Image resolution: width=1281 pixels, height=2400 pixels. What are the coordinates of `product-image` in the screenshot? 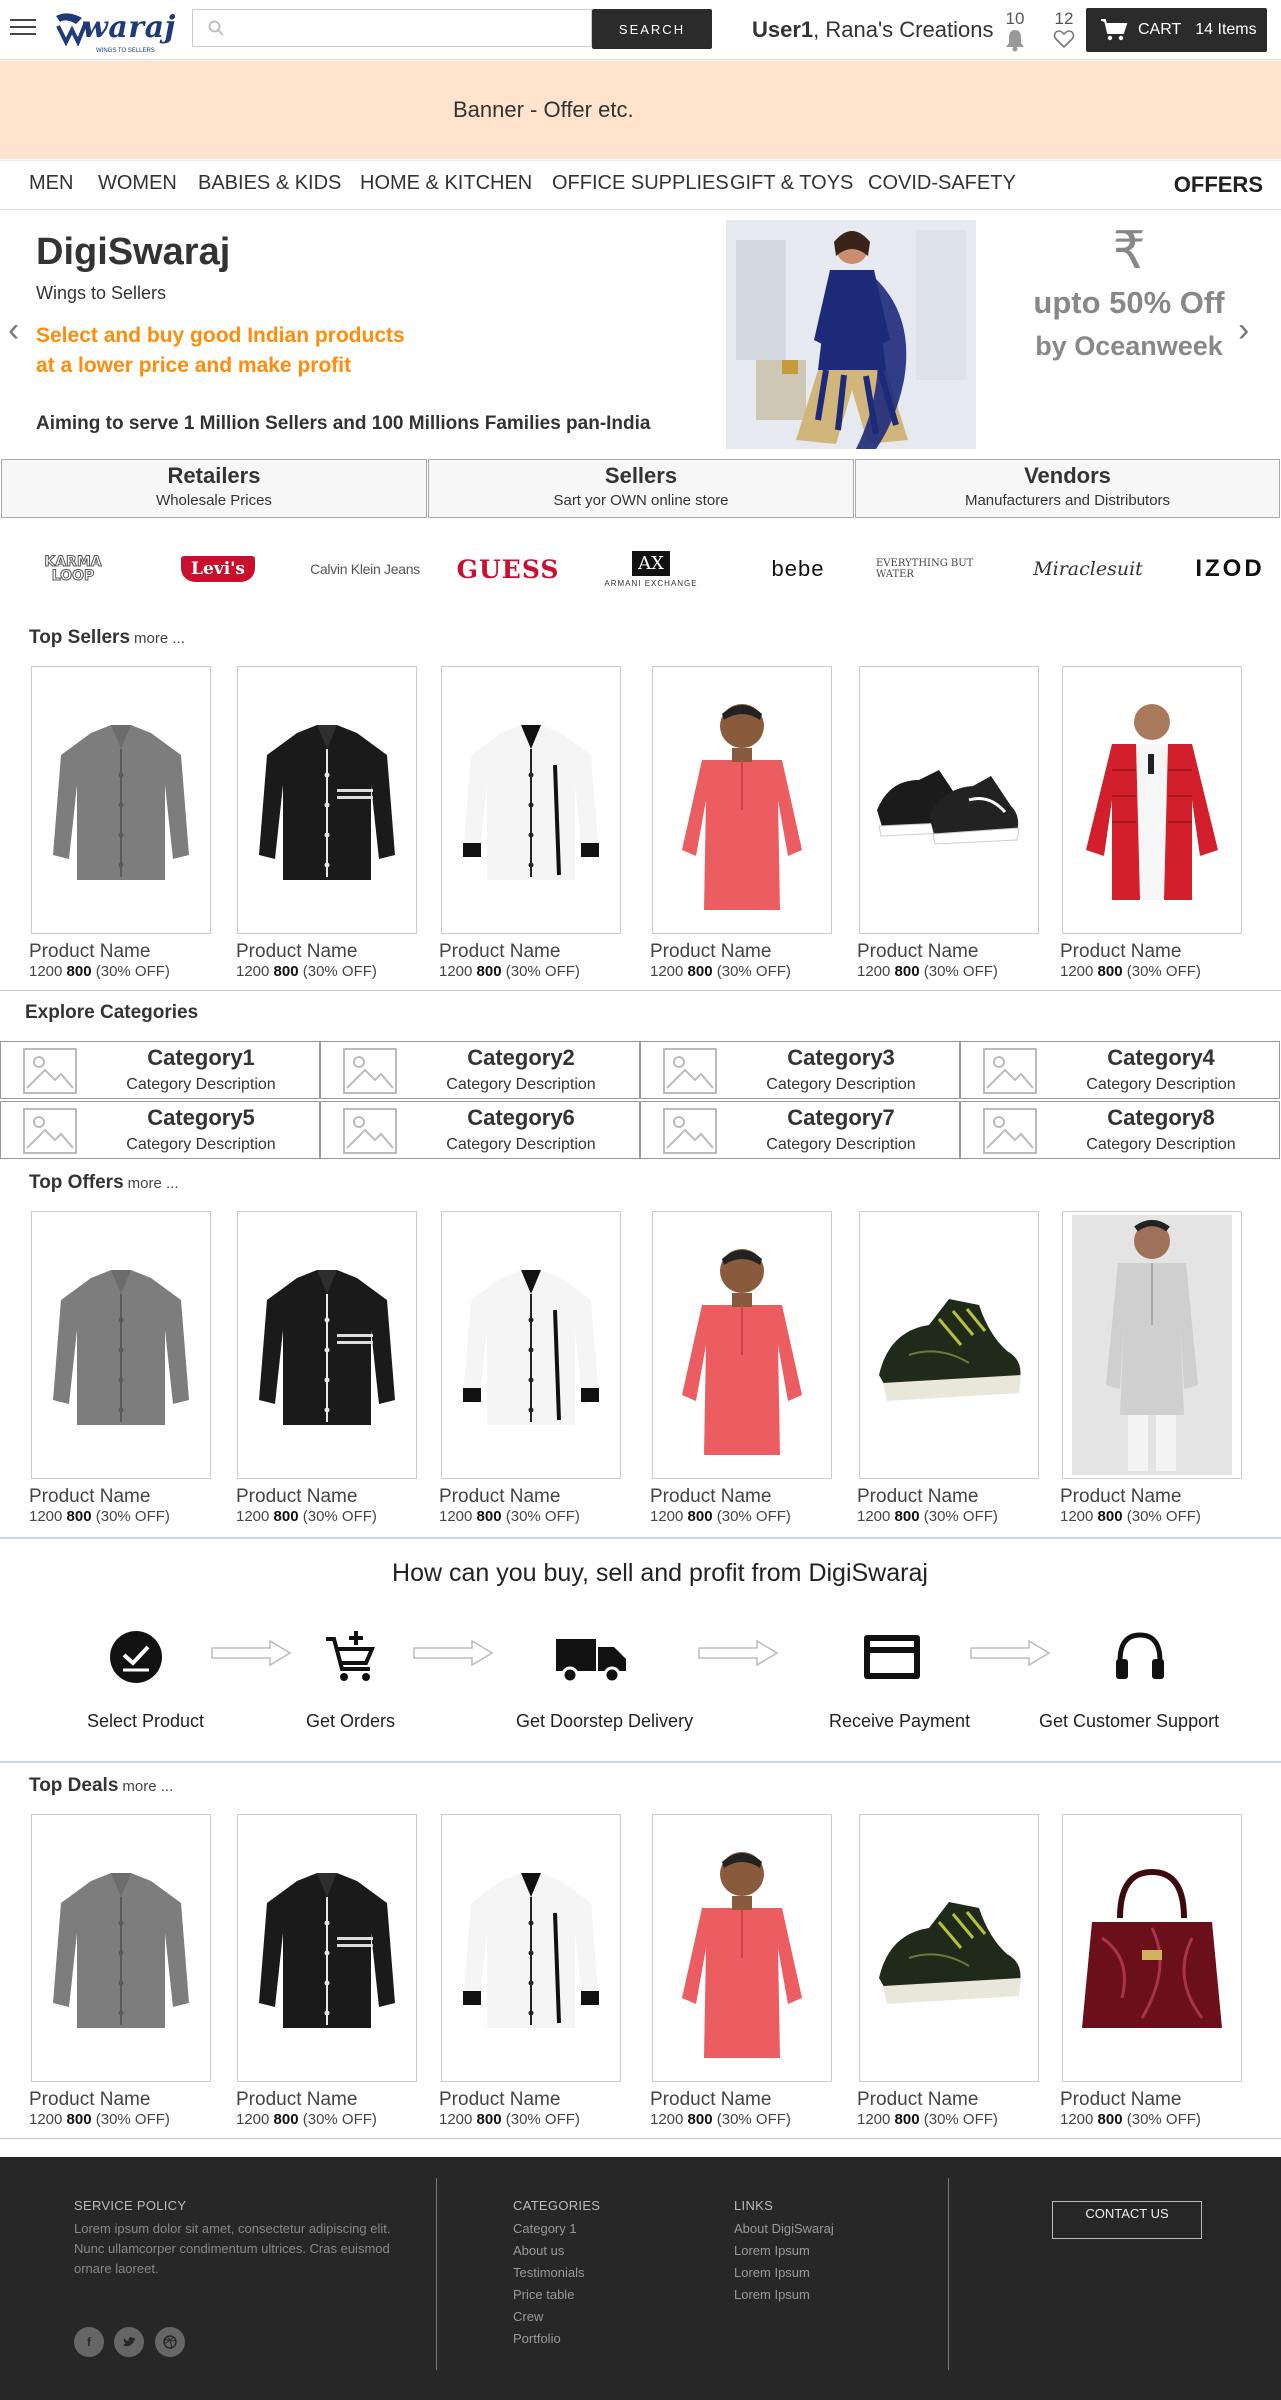 It's located at (531, 1948).